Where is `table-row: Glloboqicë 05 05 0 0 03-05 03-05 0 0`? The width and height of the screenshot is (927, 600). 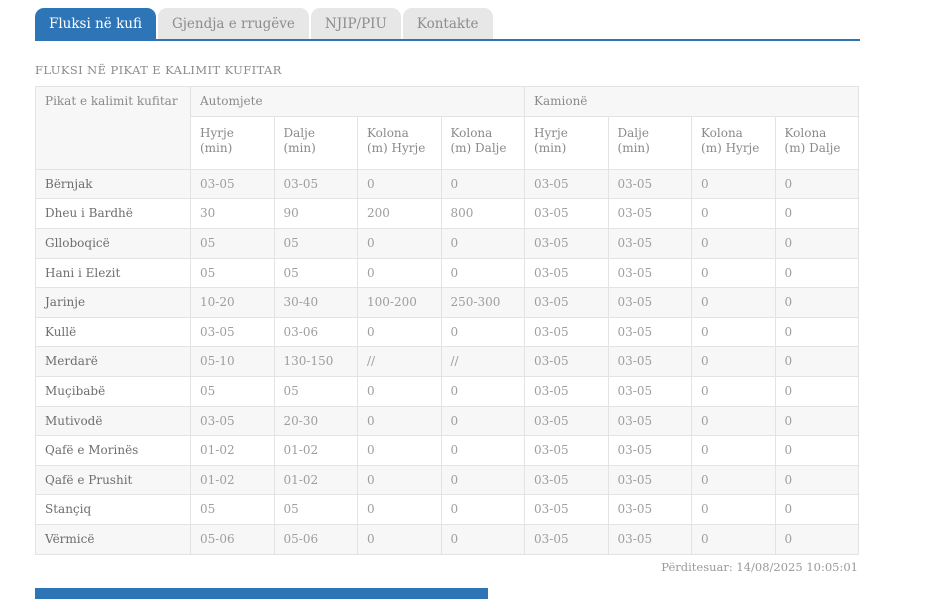
table-row: Glloboqicë 05 05 0 0 03-05 03-05 0 0 is located at coordinates (447, 243).